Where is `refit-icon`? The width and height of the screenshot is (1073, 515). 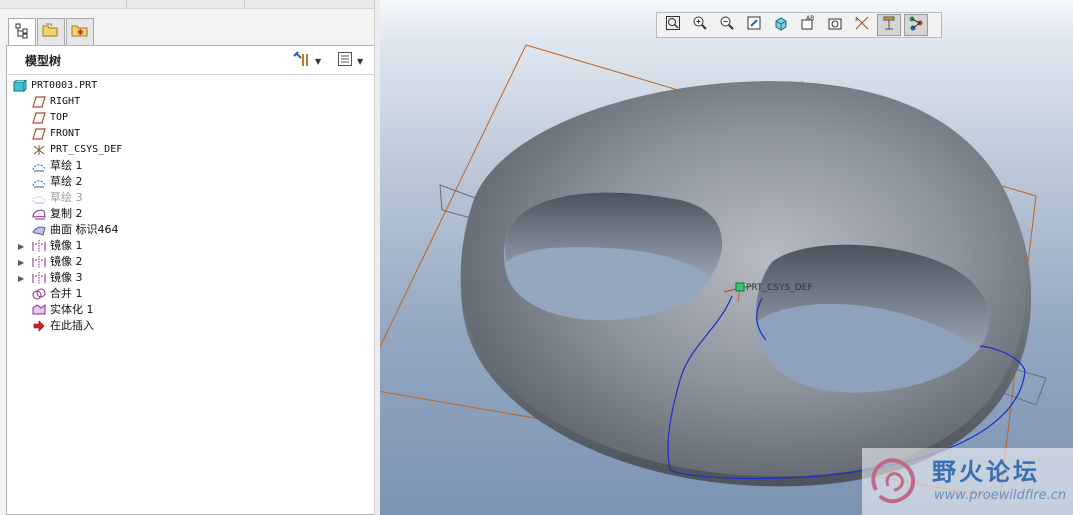
refit-icon is located at coordinates (673, 25).